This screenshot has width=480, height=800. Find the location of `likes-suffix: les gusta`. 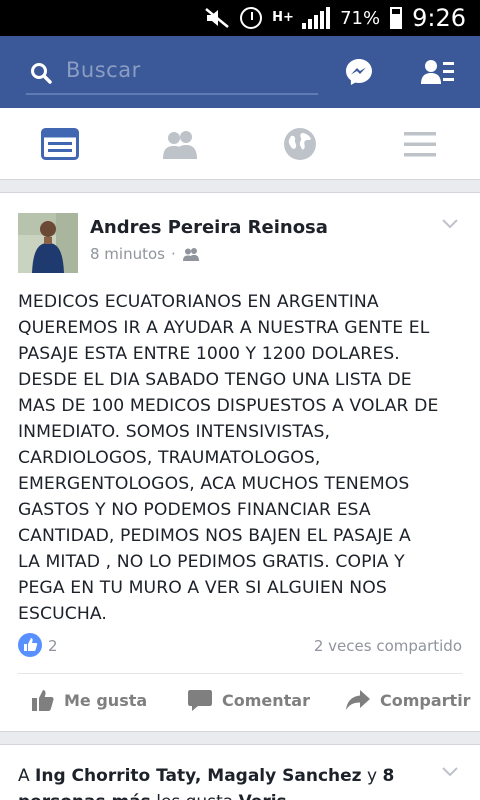

likes-suffix: les gusta is located at coordinates (195, 796).